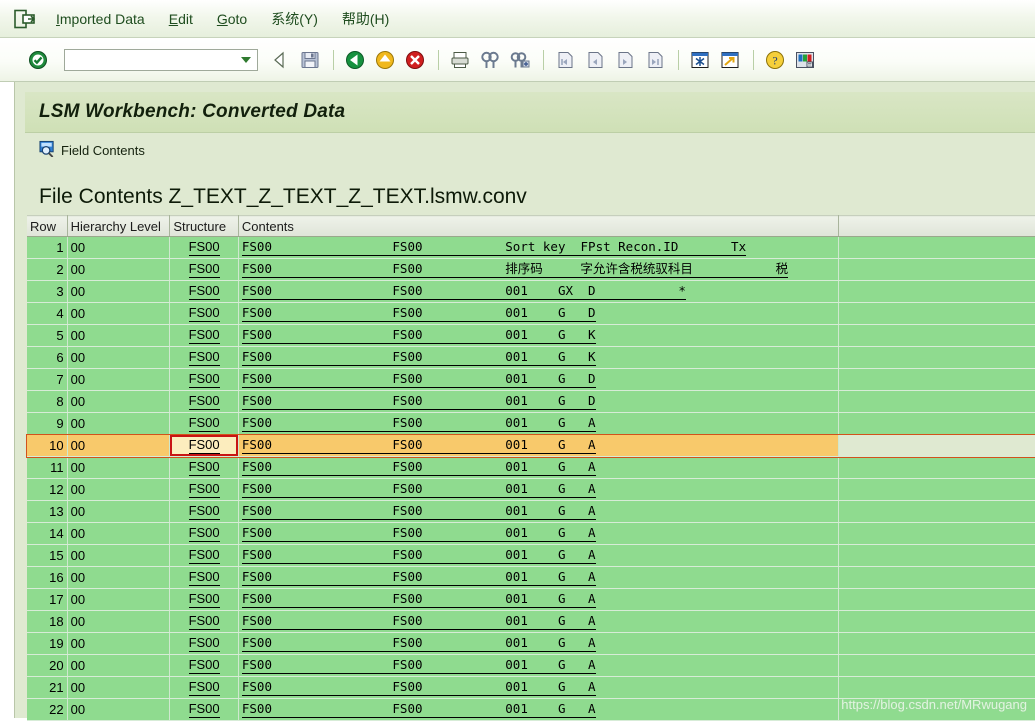 This screenshot has height=721, width=1035. I want to click on column-header-row: Row, so click(47, 226).